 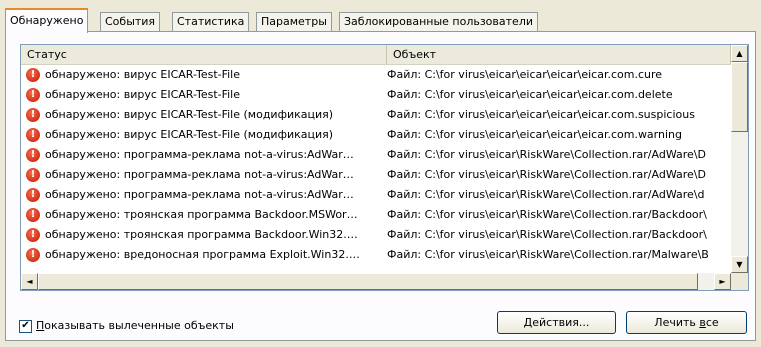 I want to click on column-status: Статус, so click(x=204, y=54).